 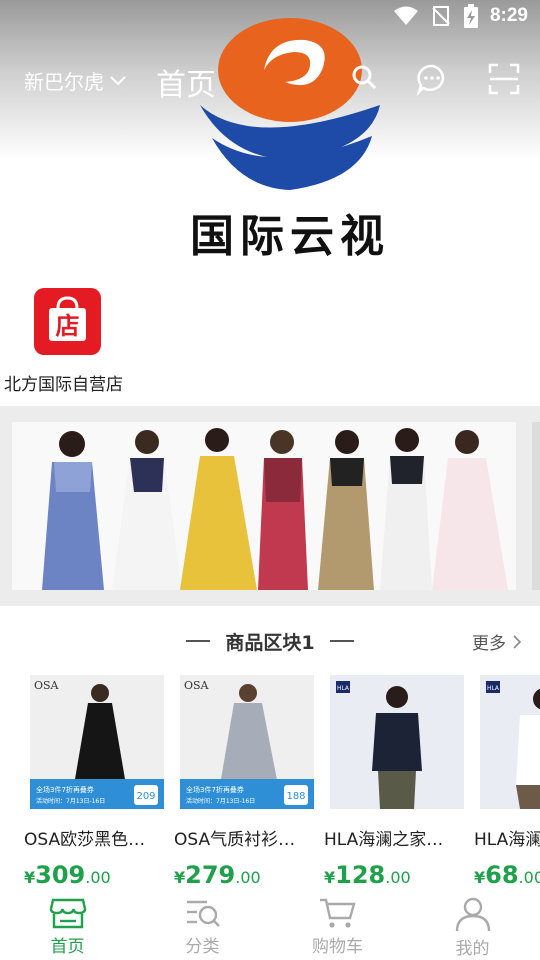 I want to click on bottom-tab-bar: 首页 分类 购物车 我的, so click(x=270, y=925).